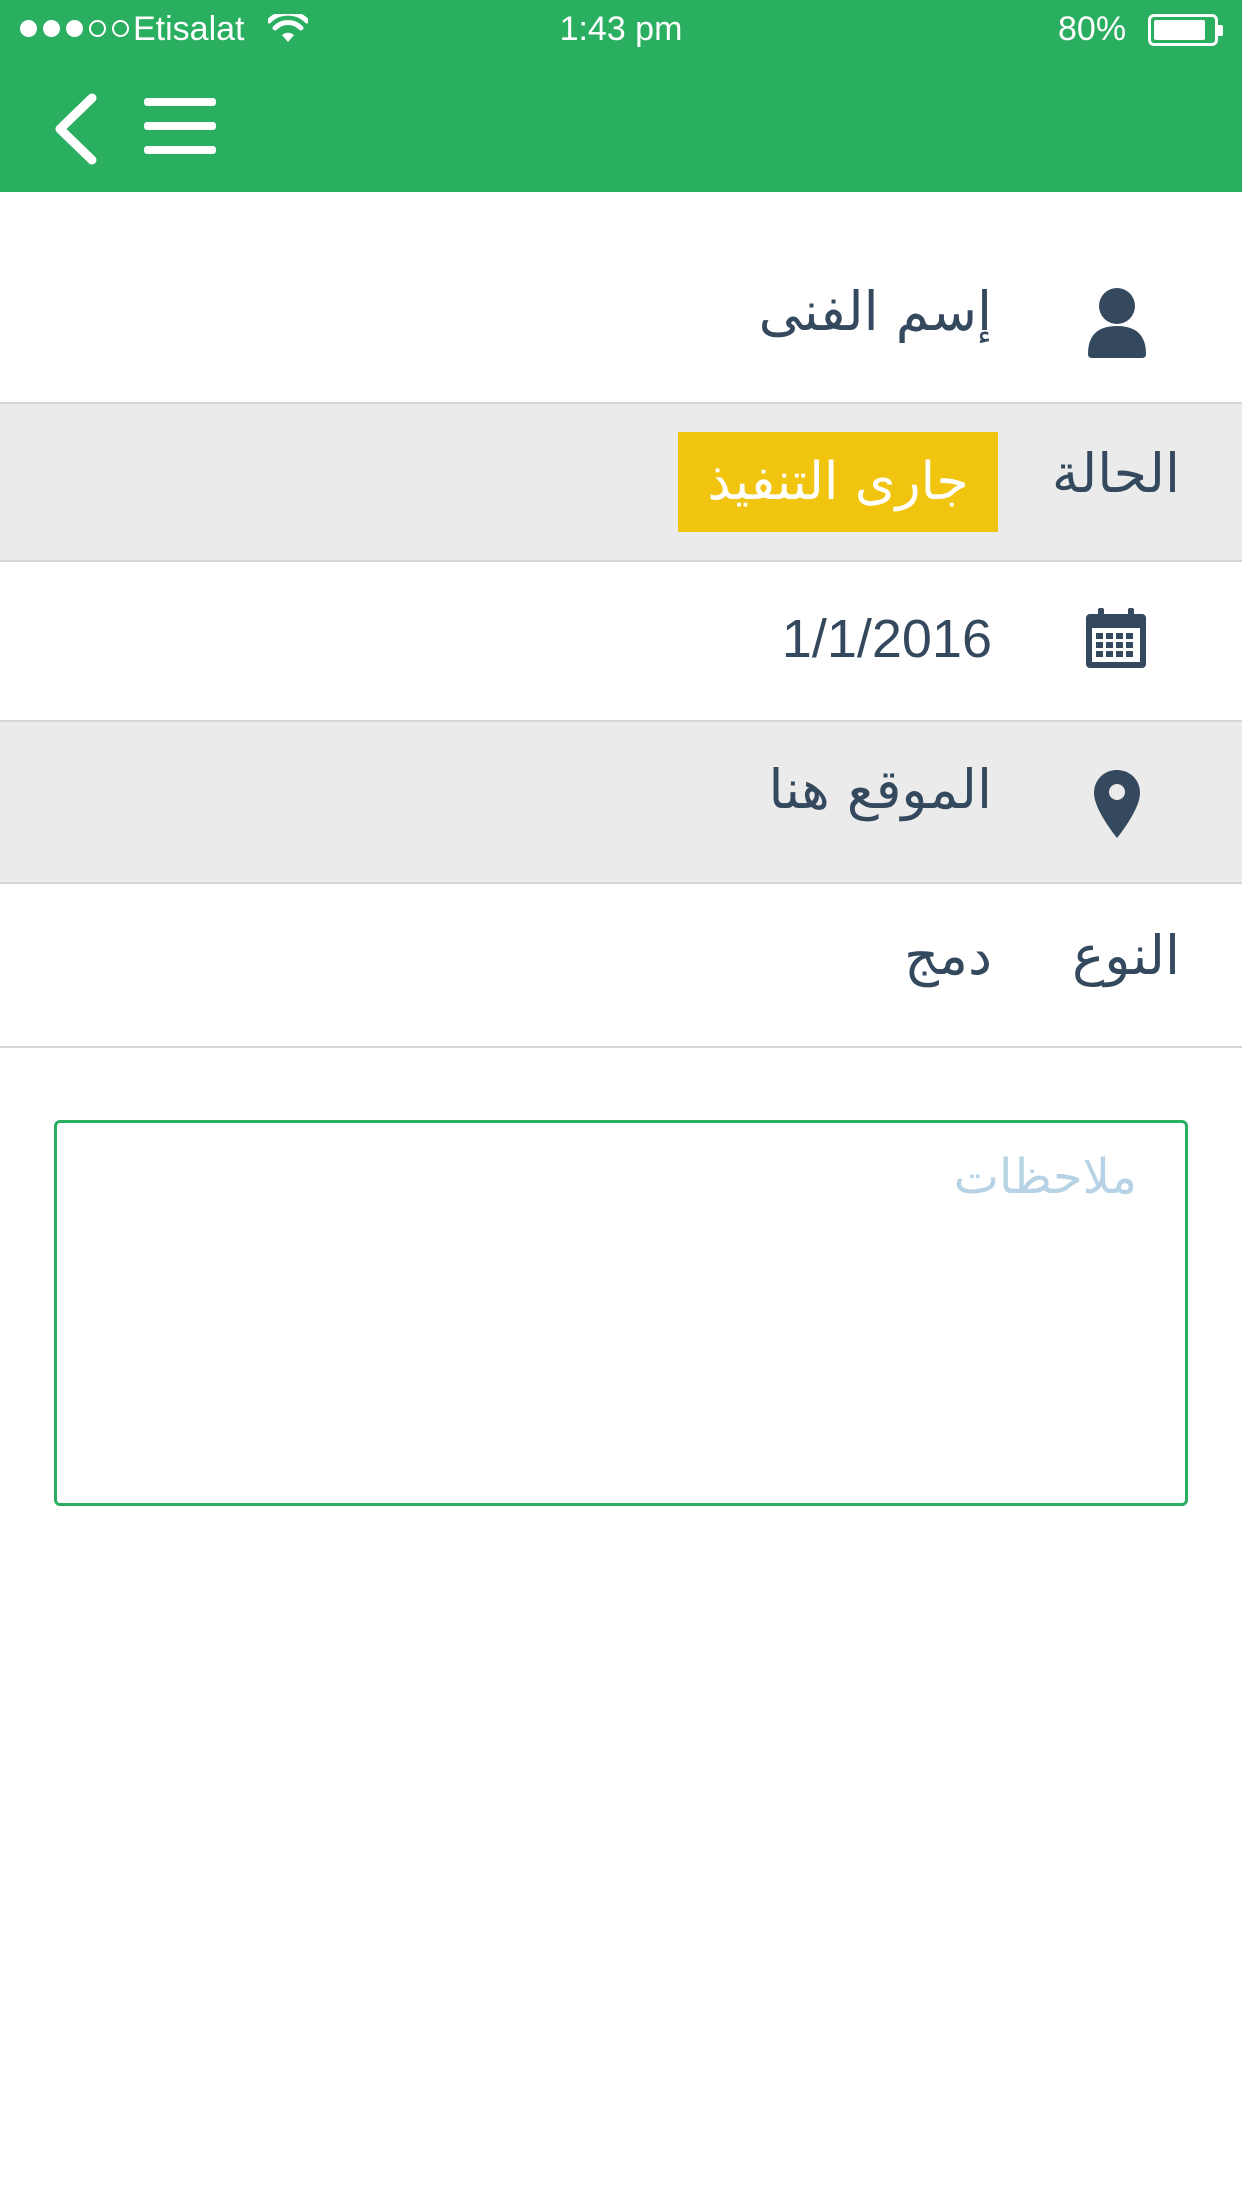 This screenshot has width=1242, height=2208. Describe the element at coordinates (621, 642) in the screenshot. I see `date-row: 1/1/2016` at that location.